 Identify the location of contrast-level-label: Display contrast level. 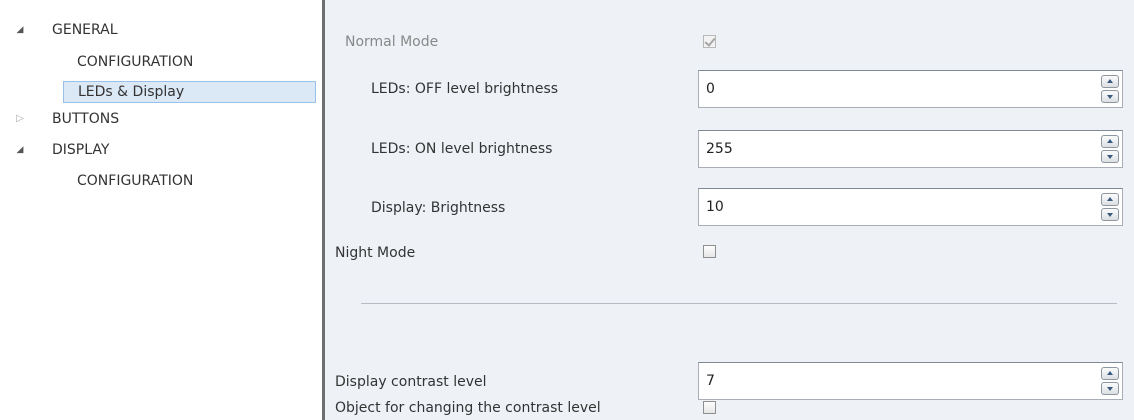
(411, 382).